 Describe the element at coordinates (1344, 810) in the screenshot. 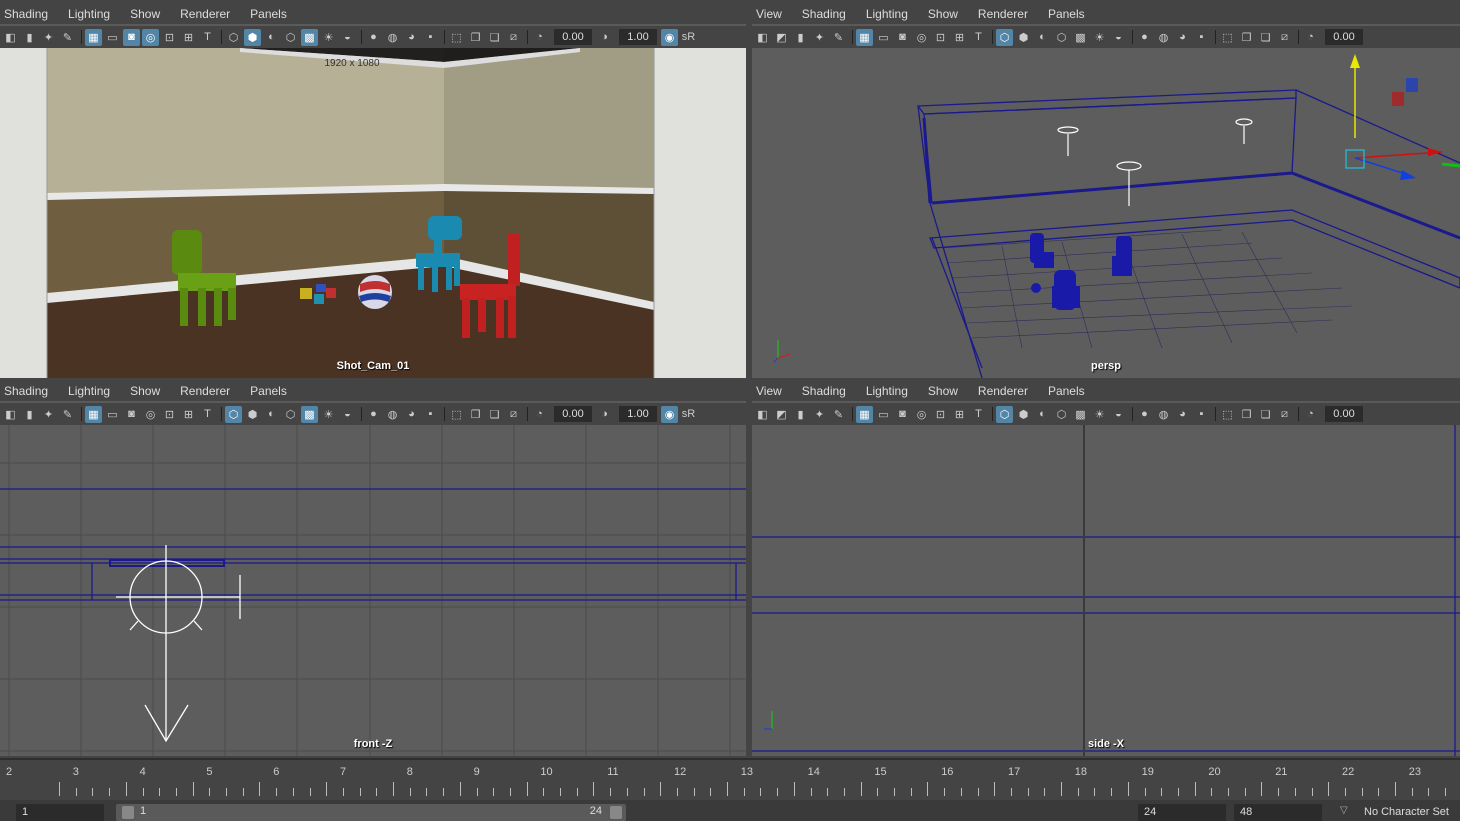

I see `chevron-down-icon: ▽` at that location.